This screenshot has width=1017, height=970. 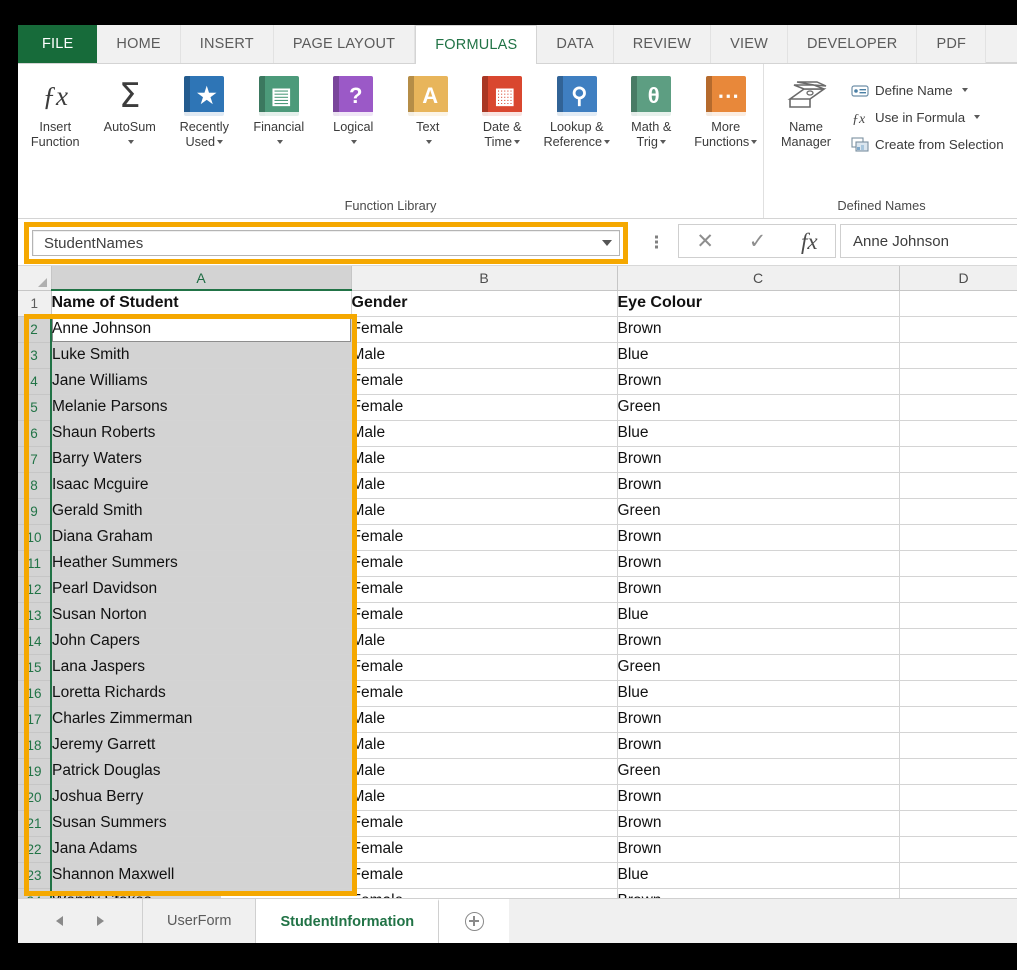 I want to click on sheet-tab-userform: UserForm, so click(x=200, y=921).